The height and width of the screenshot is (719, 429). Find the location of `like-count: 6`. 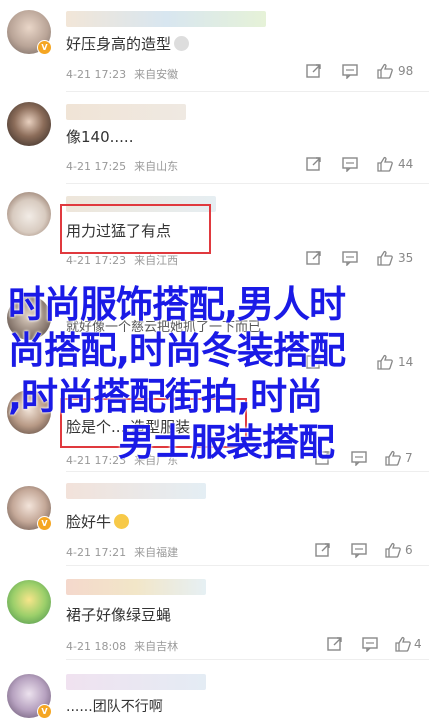

like-count: 6 is located at coordinates (409, 550).